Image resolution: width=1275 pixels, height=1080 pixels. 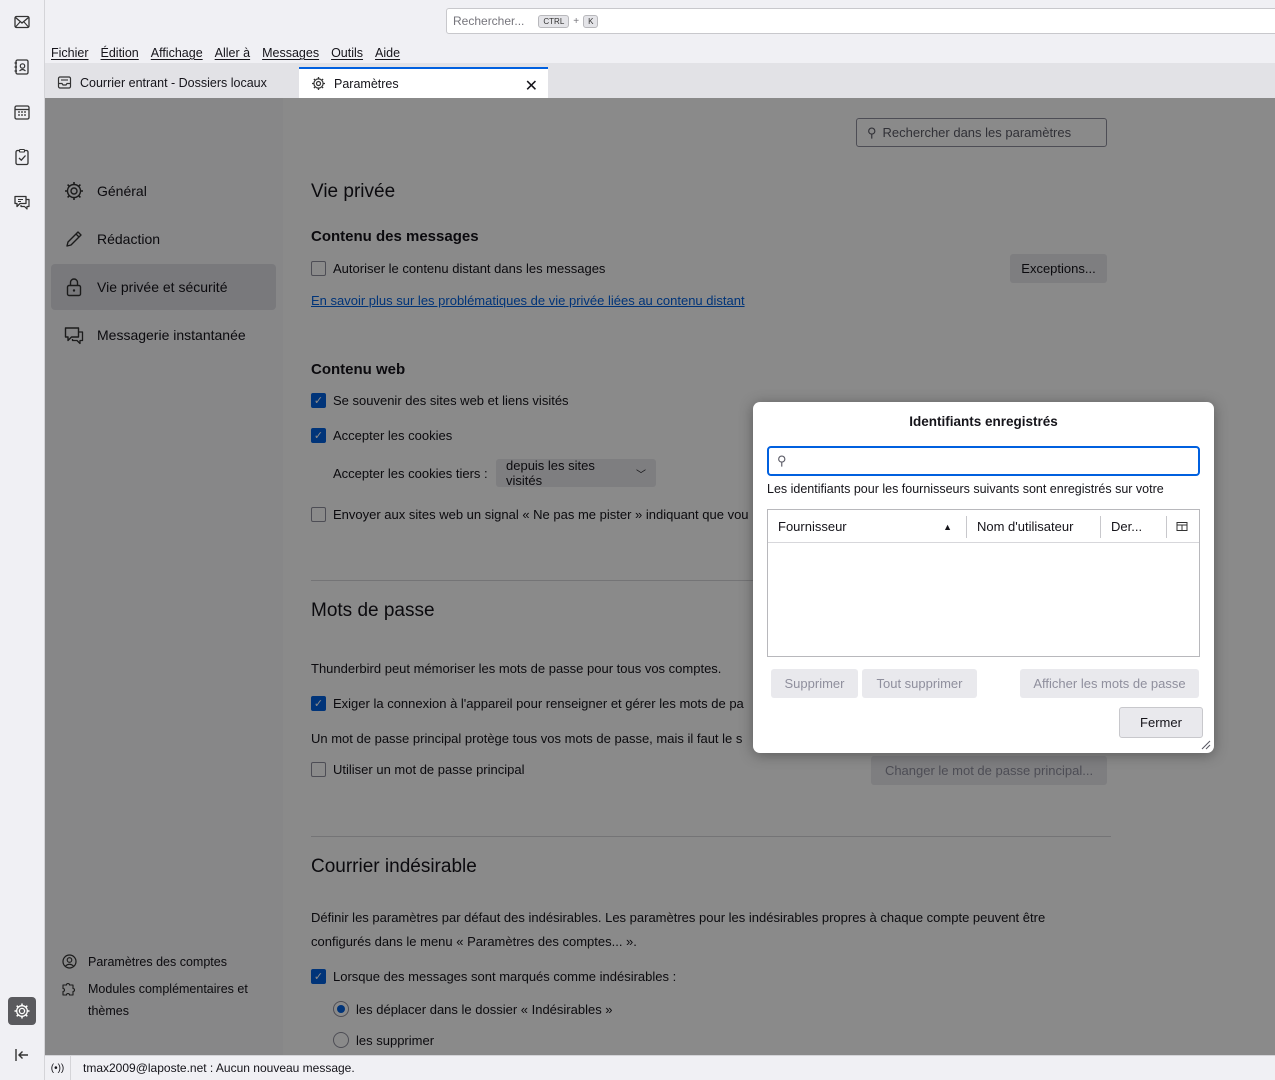 I want to click on calendar-icon, so click(x=22, y=112).